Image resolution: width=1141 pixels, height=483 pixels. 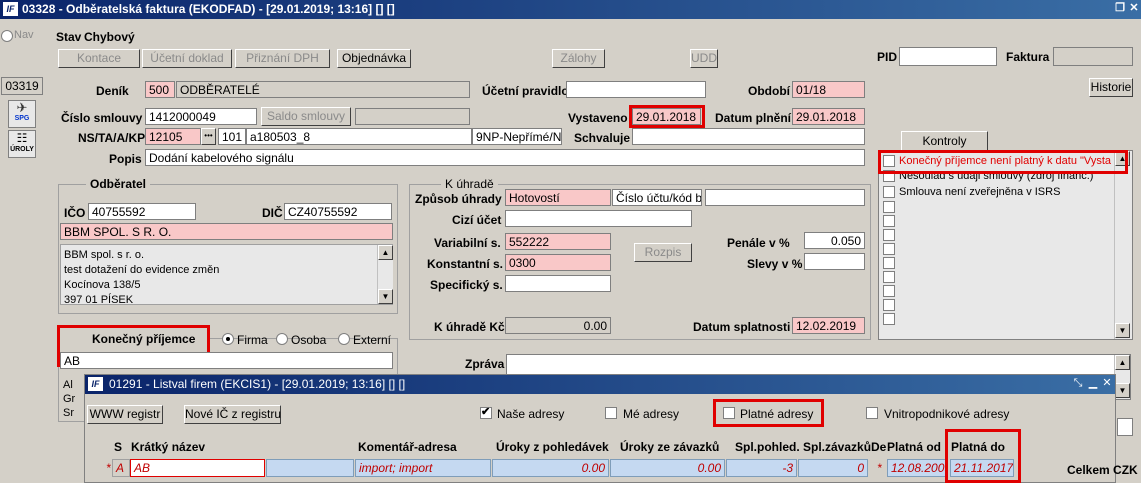 What do you see at coordinates (226, 360) in the screenshot?
I see `konecny-prijemce-input: AB` at bounding box center [226, 360].